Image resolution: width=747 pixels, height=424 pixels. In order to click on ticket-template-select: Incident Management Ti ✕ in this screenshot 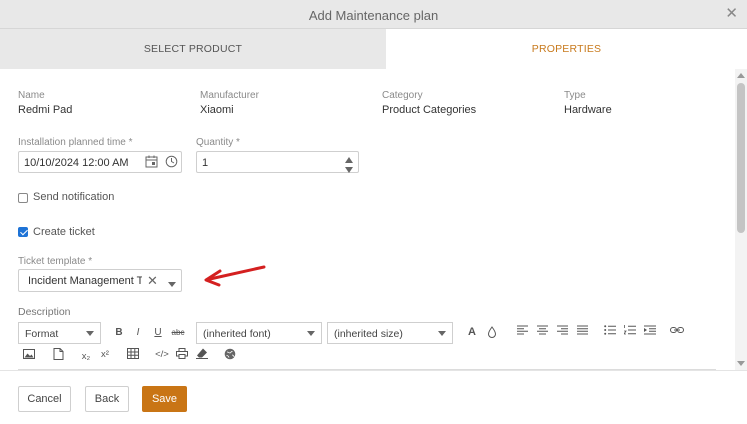, I will do `click(100, 280)`.